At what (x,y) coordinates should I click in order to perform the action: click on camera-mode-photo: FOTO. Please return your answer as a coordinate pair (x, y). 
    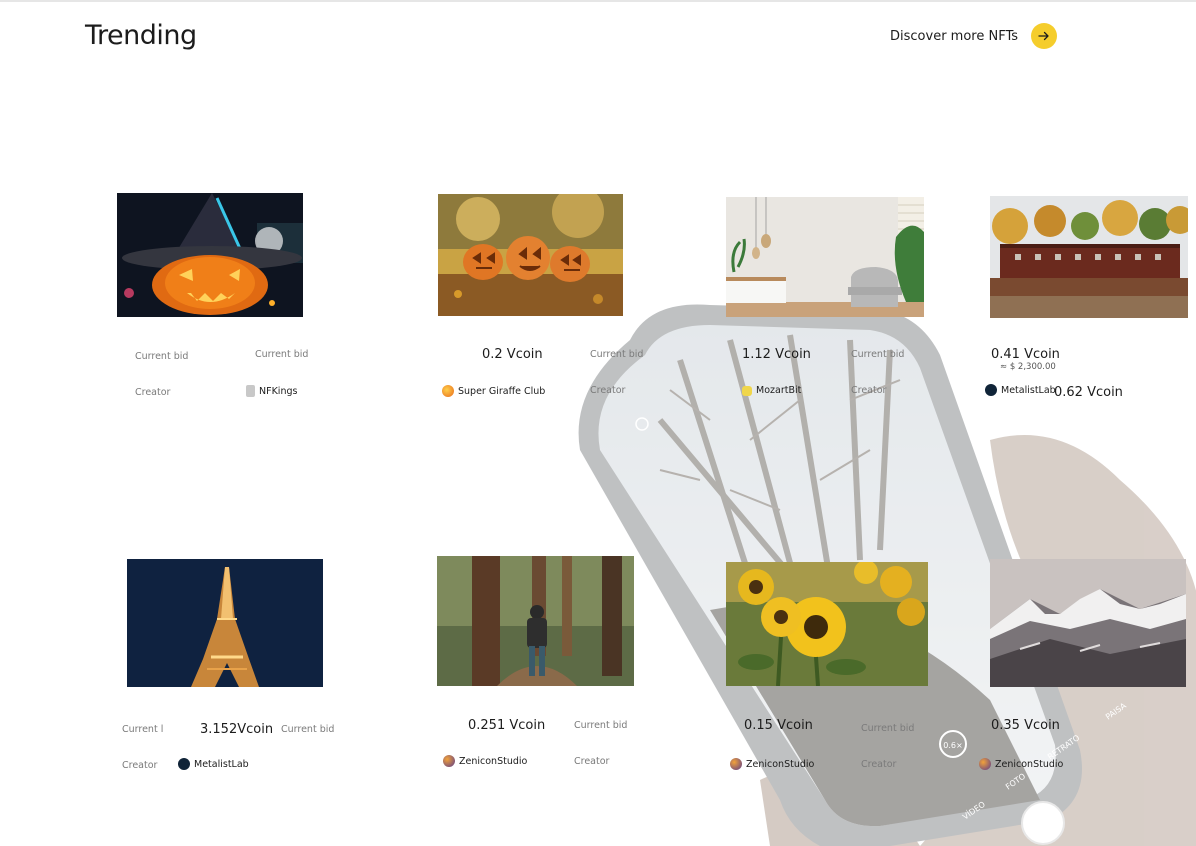
    Looking at the image, I should click on (1015, 782).